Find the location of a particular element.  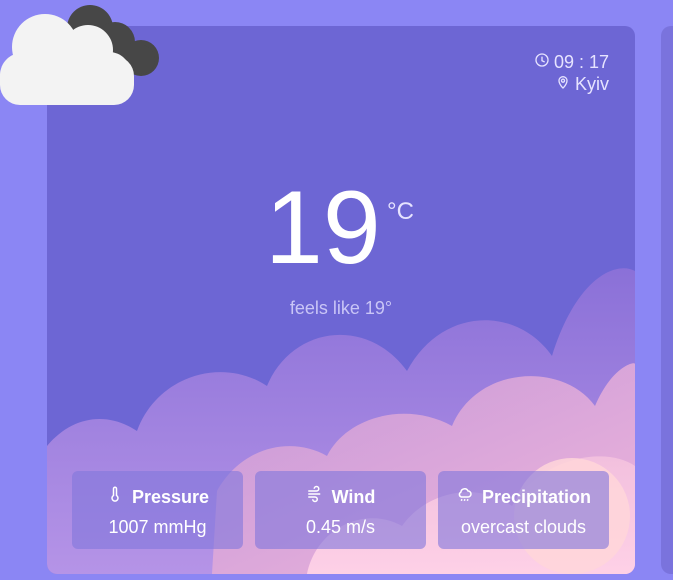

temperature-value: 19 is located at coordinates (323, 228).